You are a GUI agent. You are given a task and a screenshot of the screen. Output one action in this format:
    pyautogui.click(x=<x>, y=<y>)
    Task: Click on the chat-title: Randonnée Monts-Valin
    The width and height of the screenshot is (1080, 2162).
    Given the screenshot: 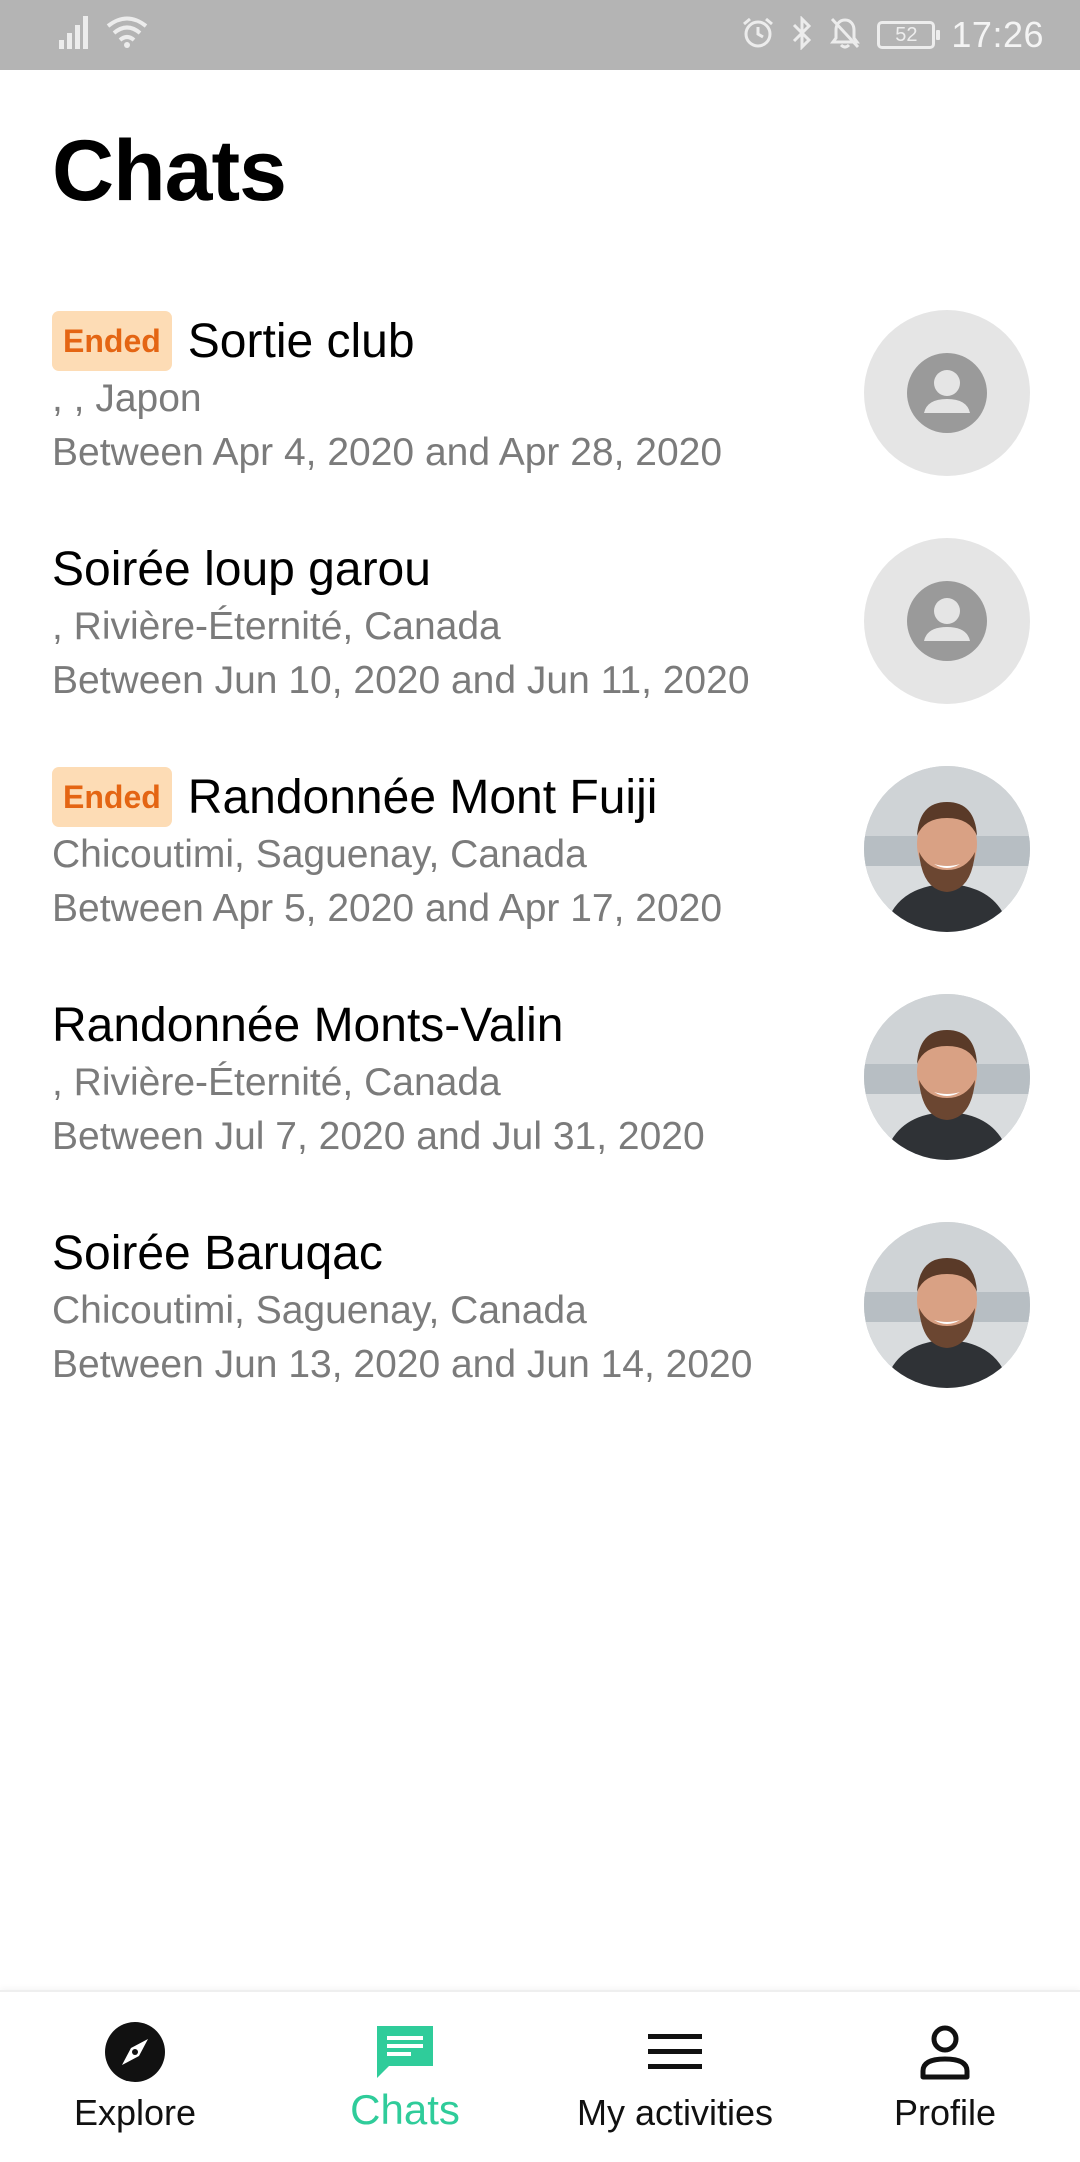 What is the action you would take?
    pyautogui.click(x=308, y=1025)
    